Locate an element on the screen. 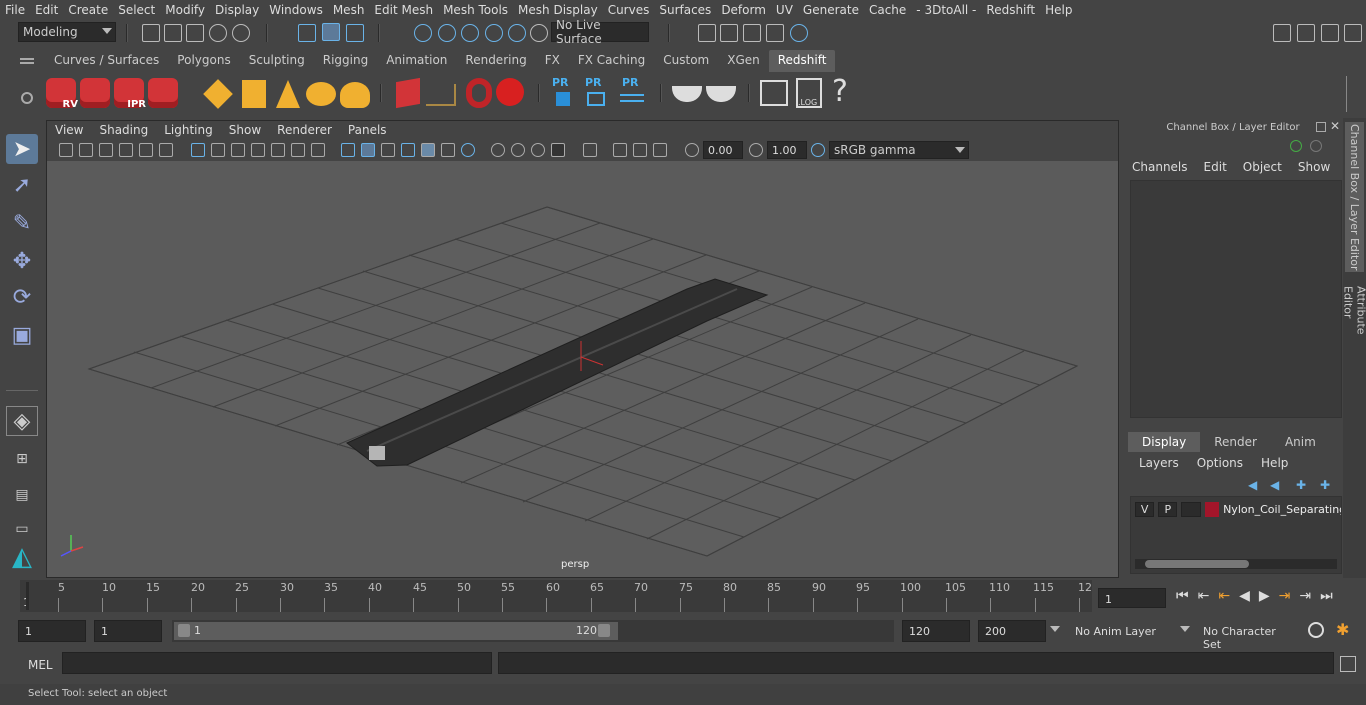  xray-joints-icon is located at coordinates (620, 150).